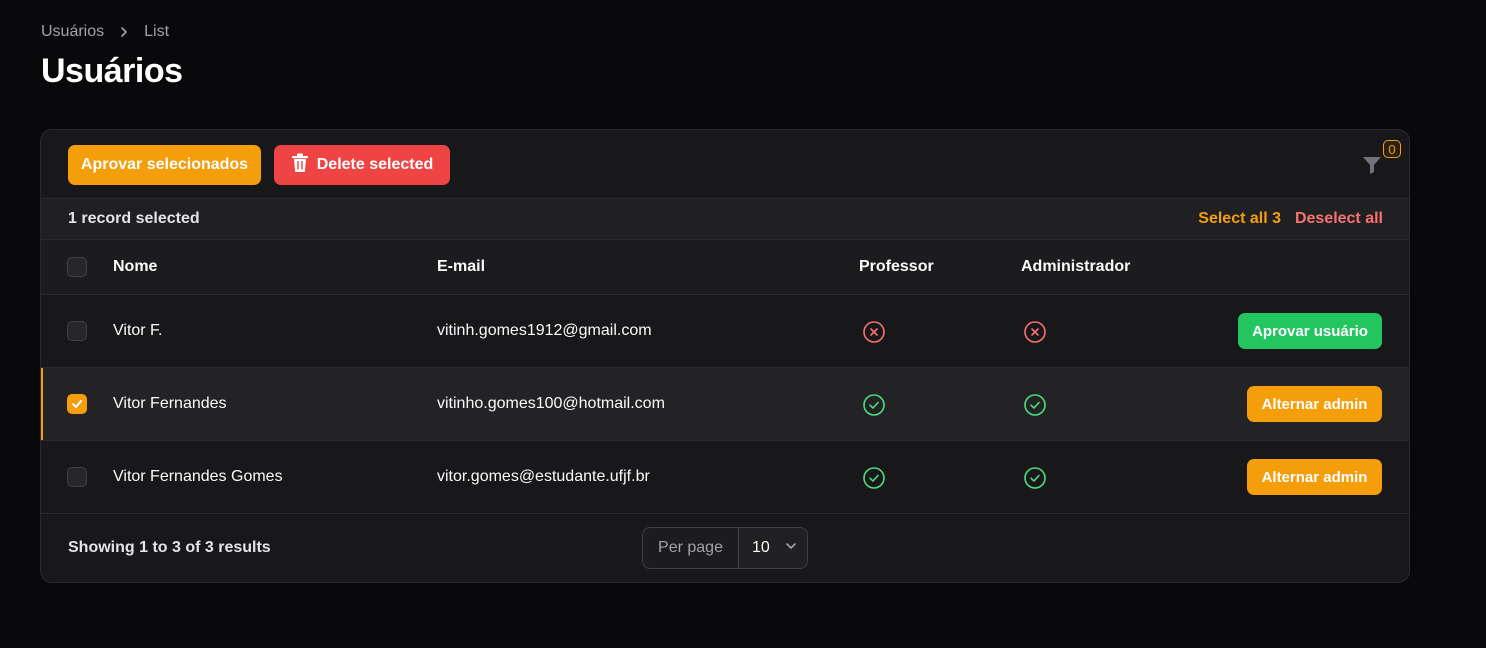  I want to click on per-page-control: Per page 10, so click(725, 548).